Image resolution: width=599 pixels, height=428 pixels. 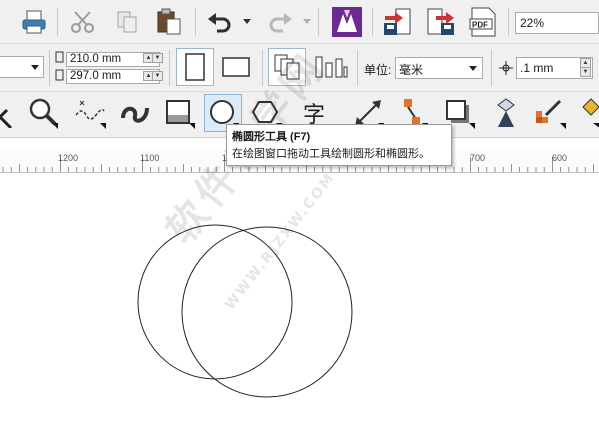 What do you see at coordinates (96, 59) in the screenshot?
I see `page-width-value: 210.0 mm` at bounding box center [96, 59].